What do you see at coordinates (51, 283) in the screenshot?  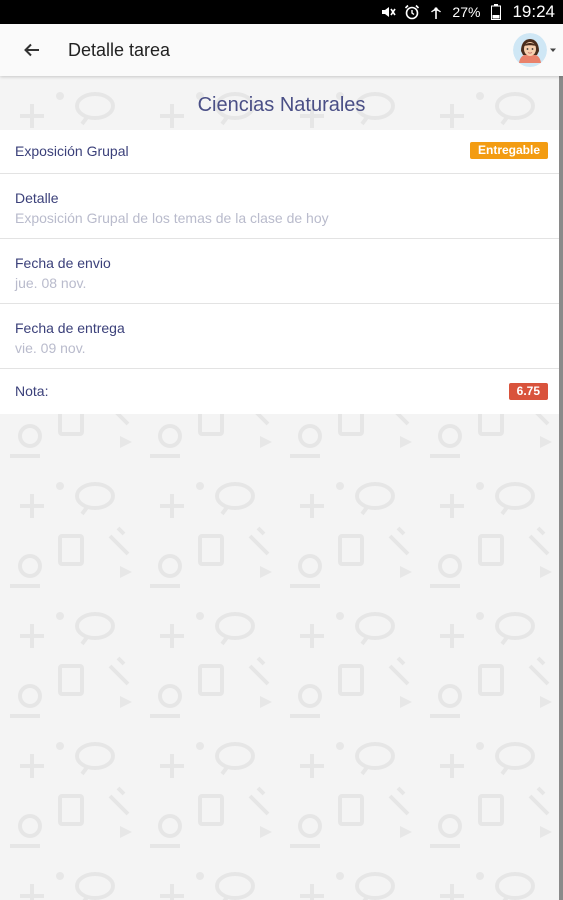 I see `sent-date-value: jue. 08 nov.` at bounding box center [51, 283].